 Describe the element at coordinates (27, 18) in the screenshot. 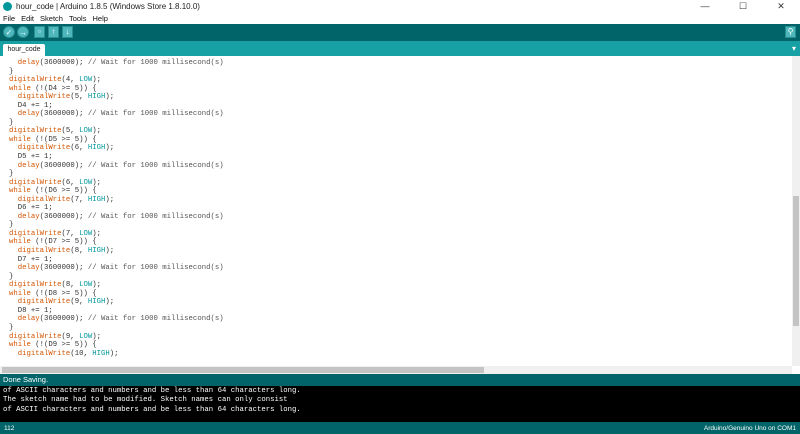

I see `menu-edit: Edit` at that location.